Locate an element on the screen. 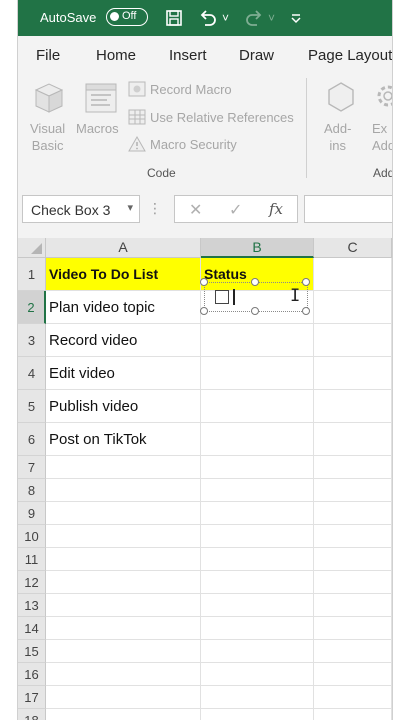 The height and width of the screenshot is (720, 408). row-header-7: 7 is located at coordinates (32, 467).